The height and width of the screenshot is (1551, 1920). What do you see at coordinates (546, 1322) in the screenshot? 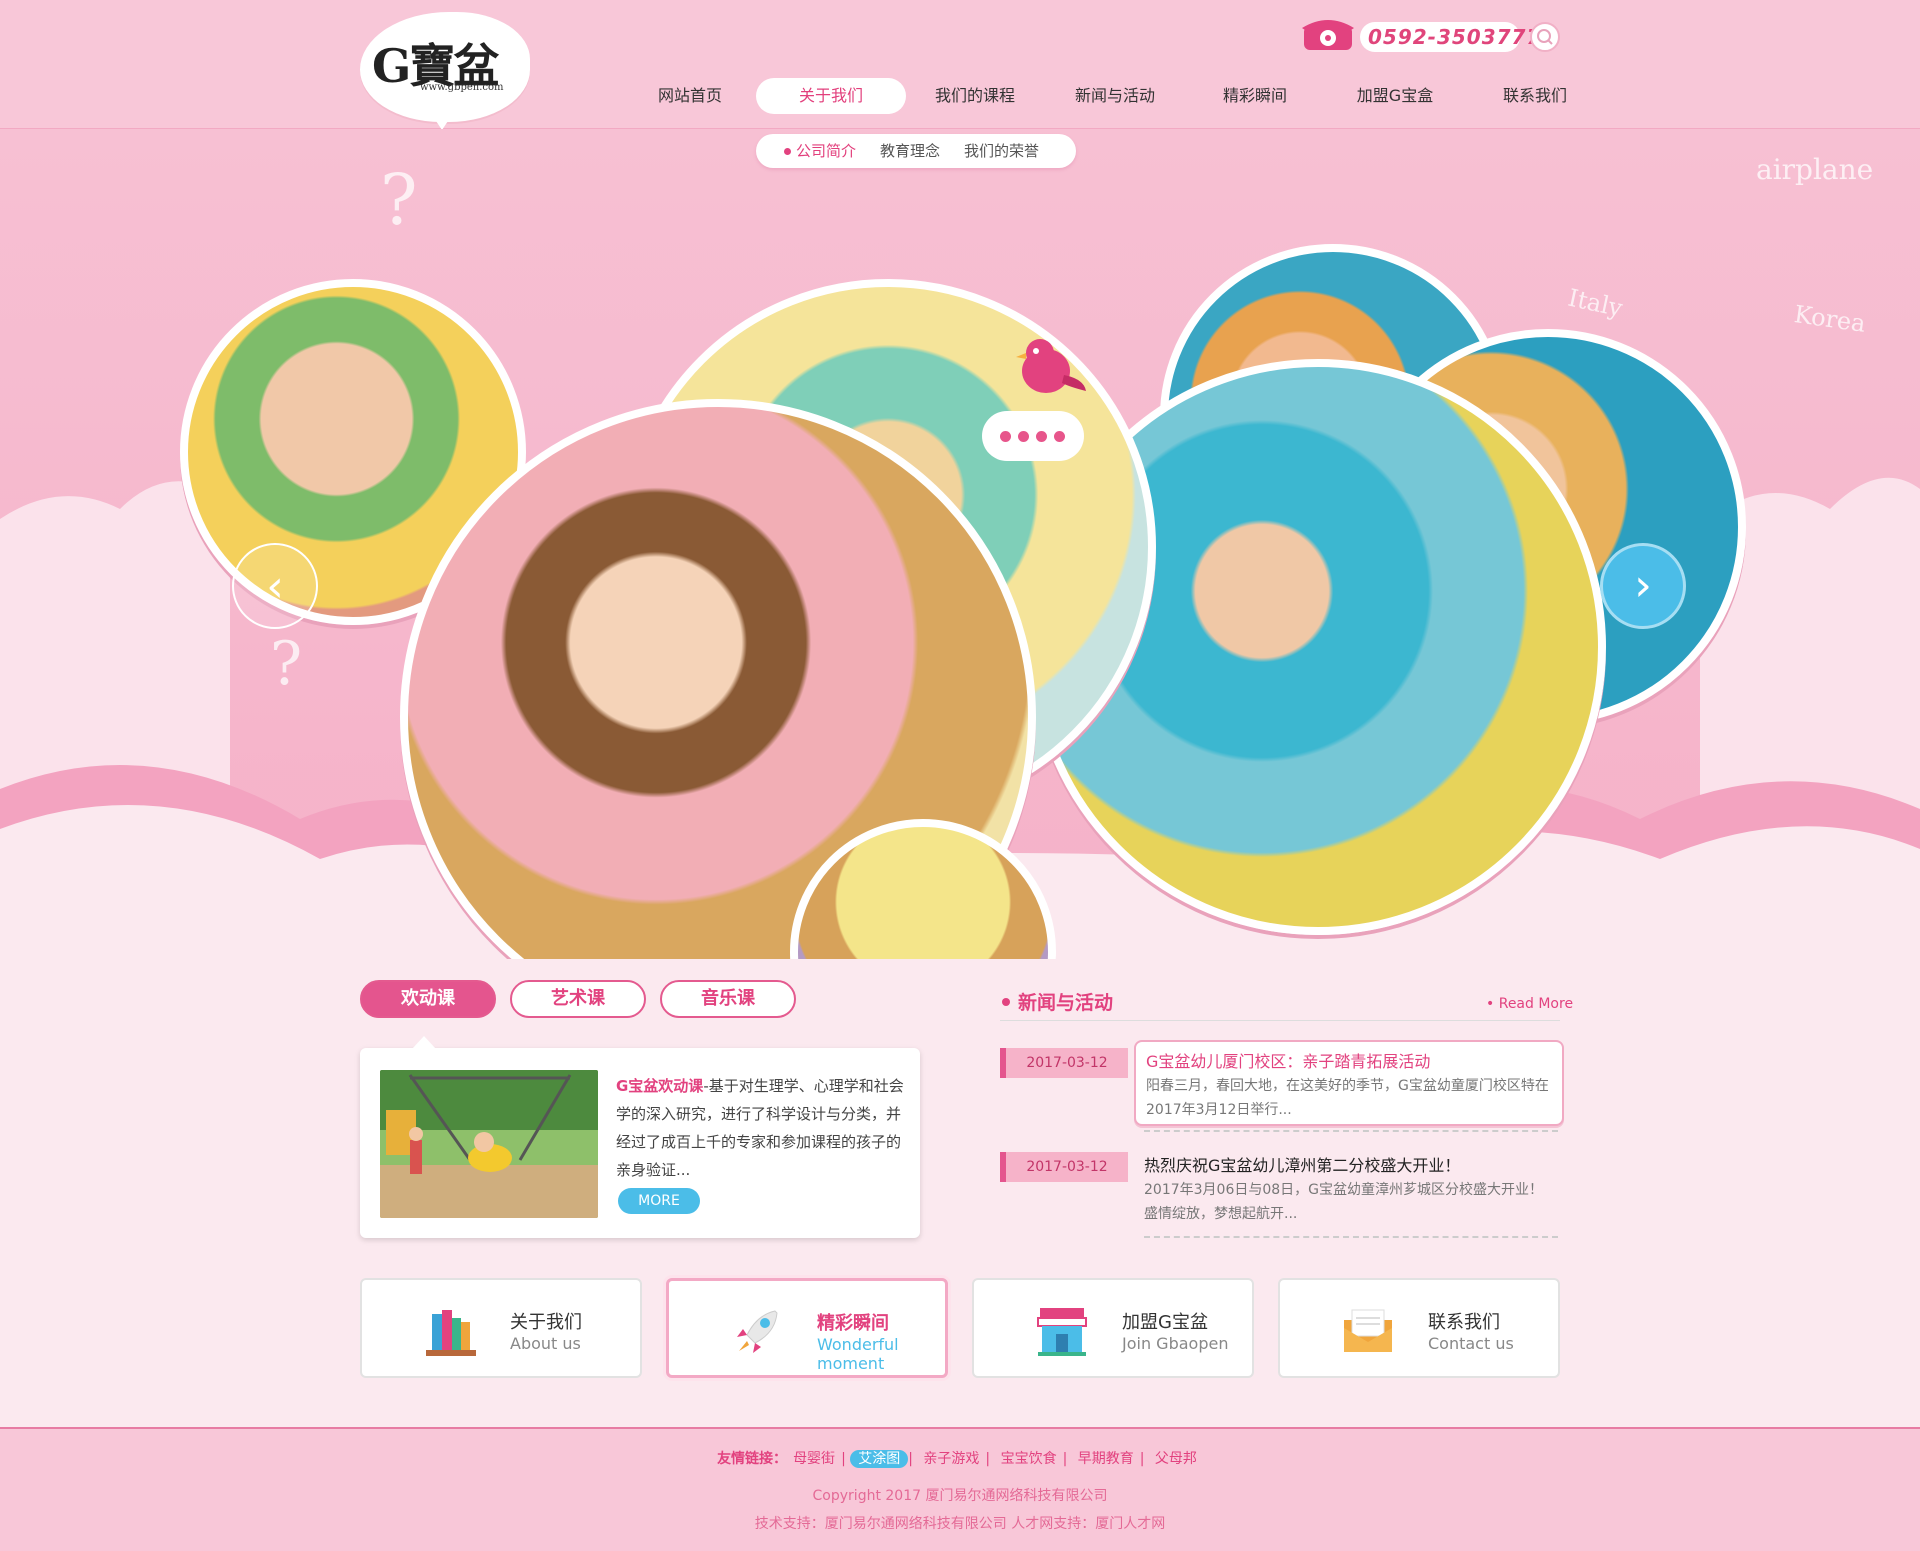
I see `feature-about-title: 关于我们` at bounding box center [546, 1322].